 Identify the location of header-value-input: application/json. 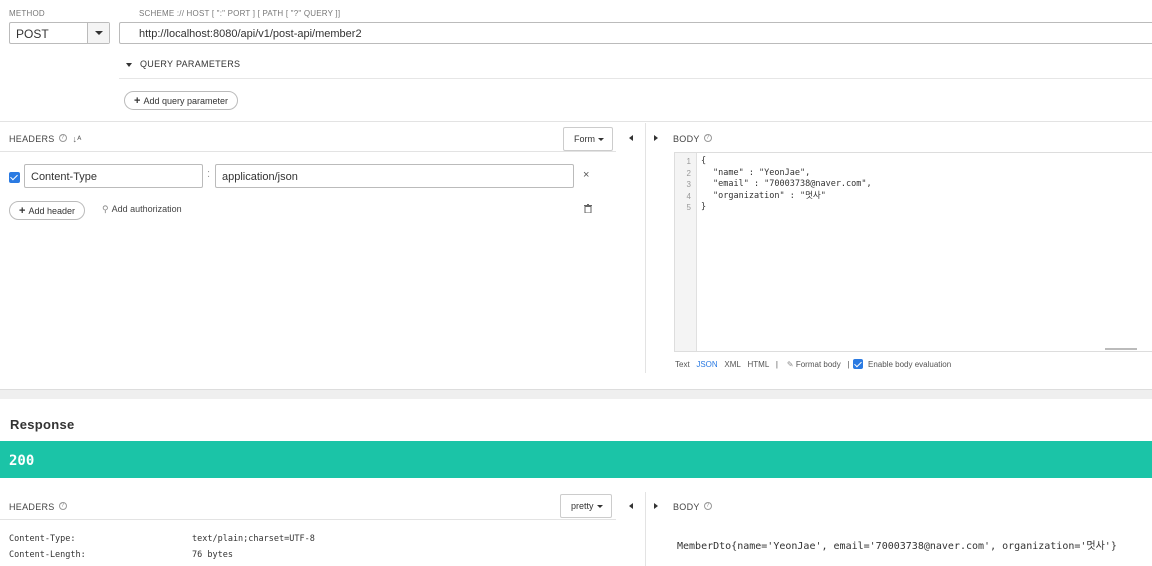
(394, 176).